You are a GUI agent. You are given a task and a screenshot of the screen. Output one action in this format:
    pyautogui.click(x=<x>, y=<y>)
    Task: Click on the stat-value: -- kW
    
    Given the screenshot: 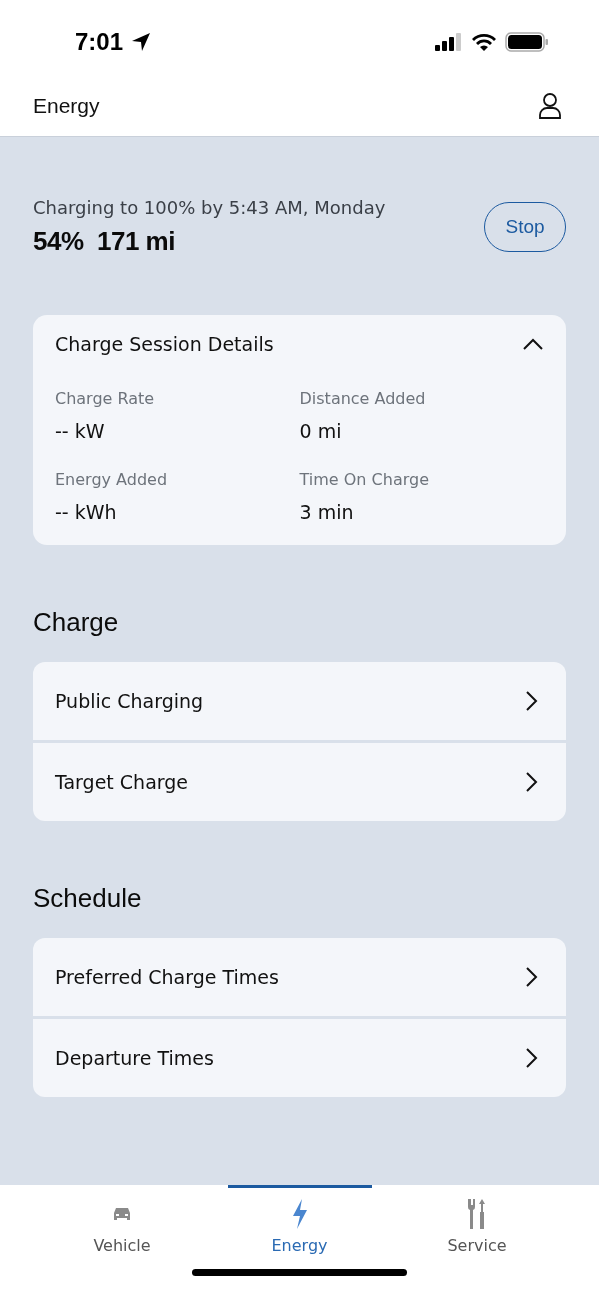 What is the action you would take?
    pyautogui.click(x=80, y=431)
    